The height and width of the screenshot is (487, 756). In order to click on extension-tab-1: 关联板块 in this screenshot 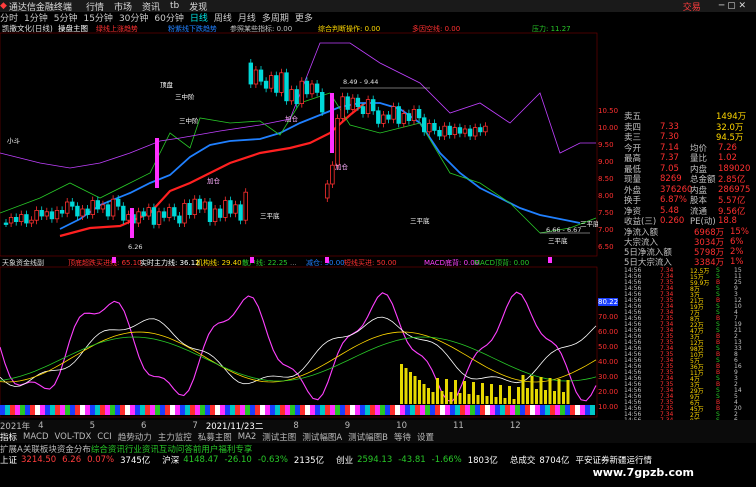, I will do `click(40, 449)`.